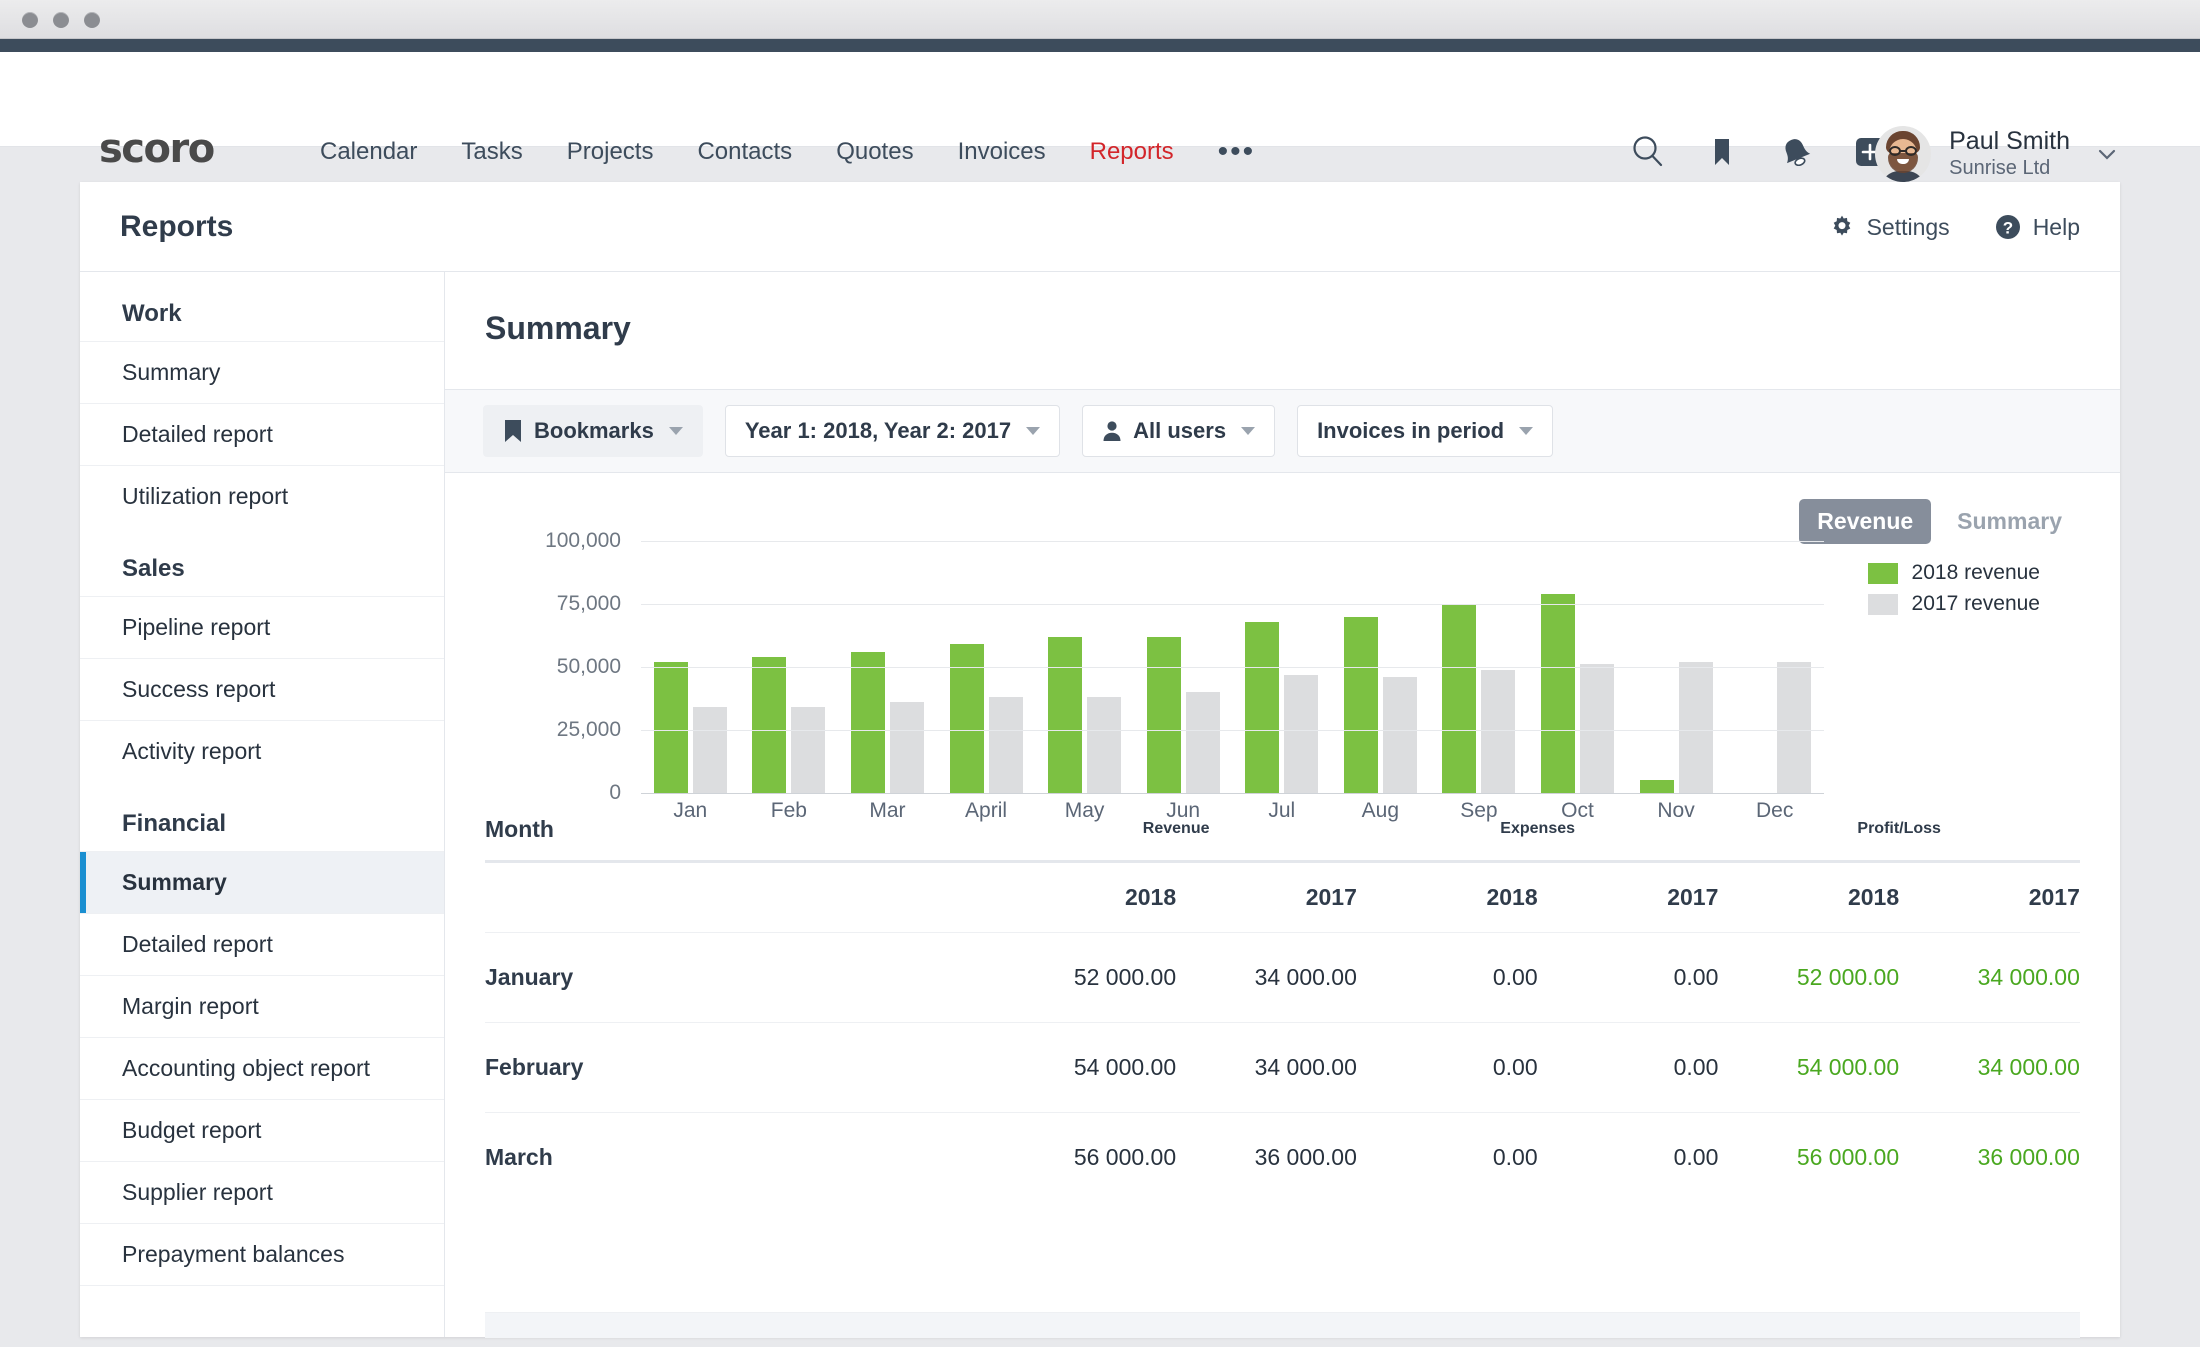 The image size is (2200, 1347). What do you see at coordinates (177, 226) in the screenshot?
I see `page-title: Reports` at bounding box center [177, 226].